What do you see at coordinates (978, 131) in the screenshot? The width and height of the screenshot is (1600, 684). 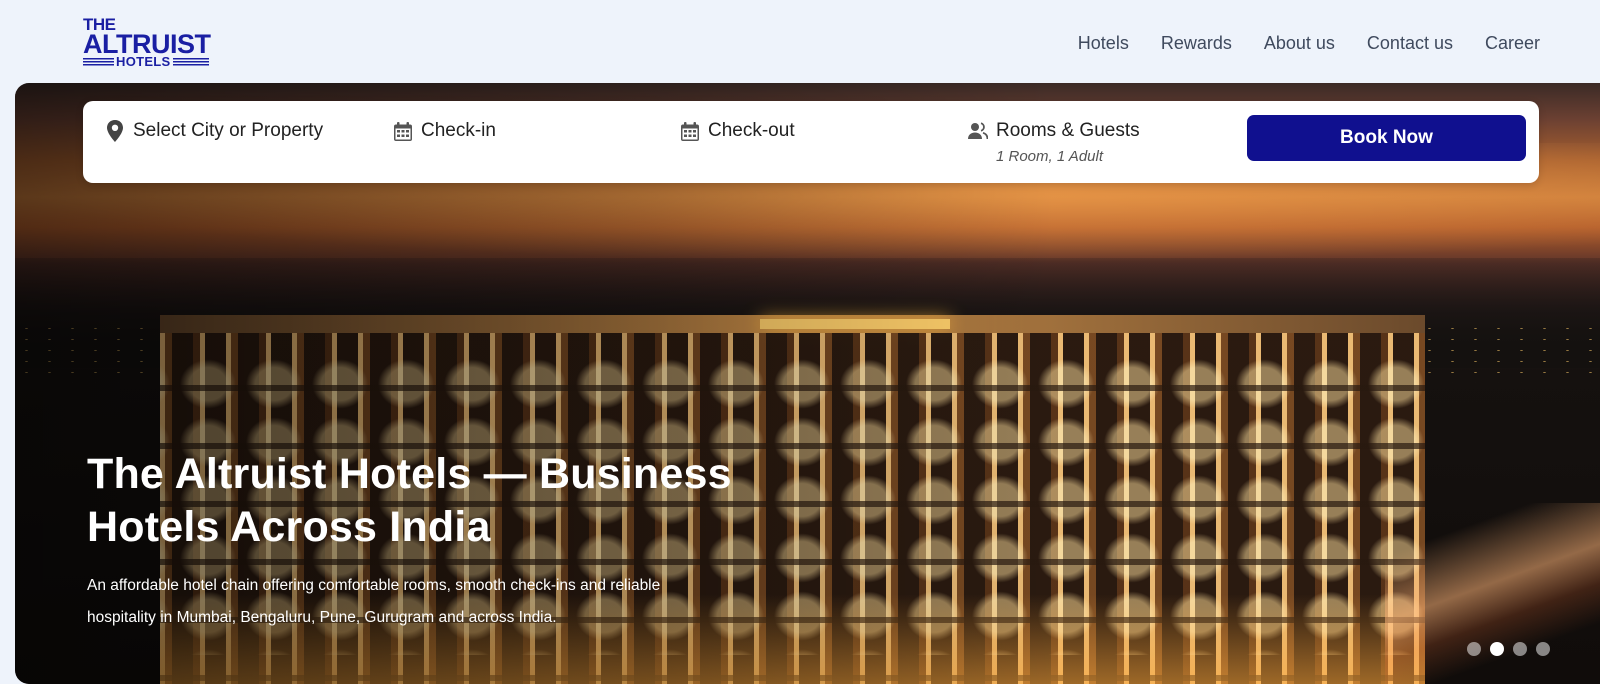 I see `users-icon` at bounding box center [978, 131].